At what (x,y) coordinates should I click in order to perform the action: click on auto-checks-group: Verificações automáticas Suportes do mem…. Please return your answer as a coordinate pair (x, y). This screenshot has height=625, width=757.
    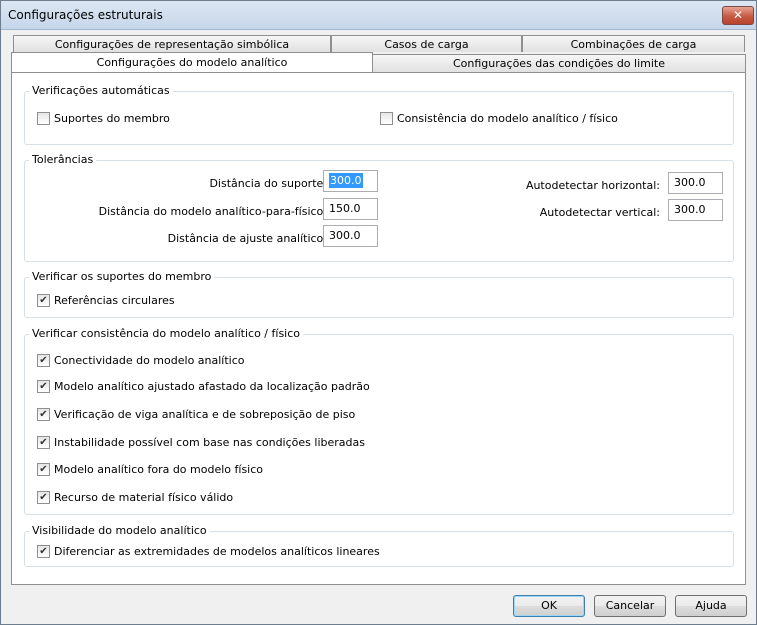
    Looking at the image, I should click on (379, 114).